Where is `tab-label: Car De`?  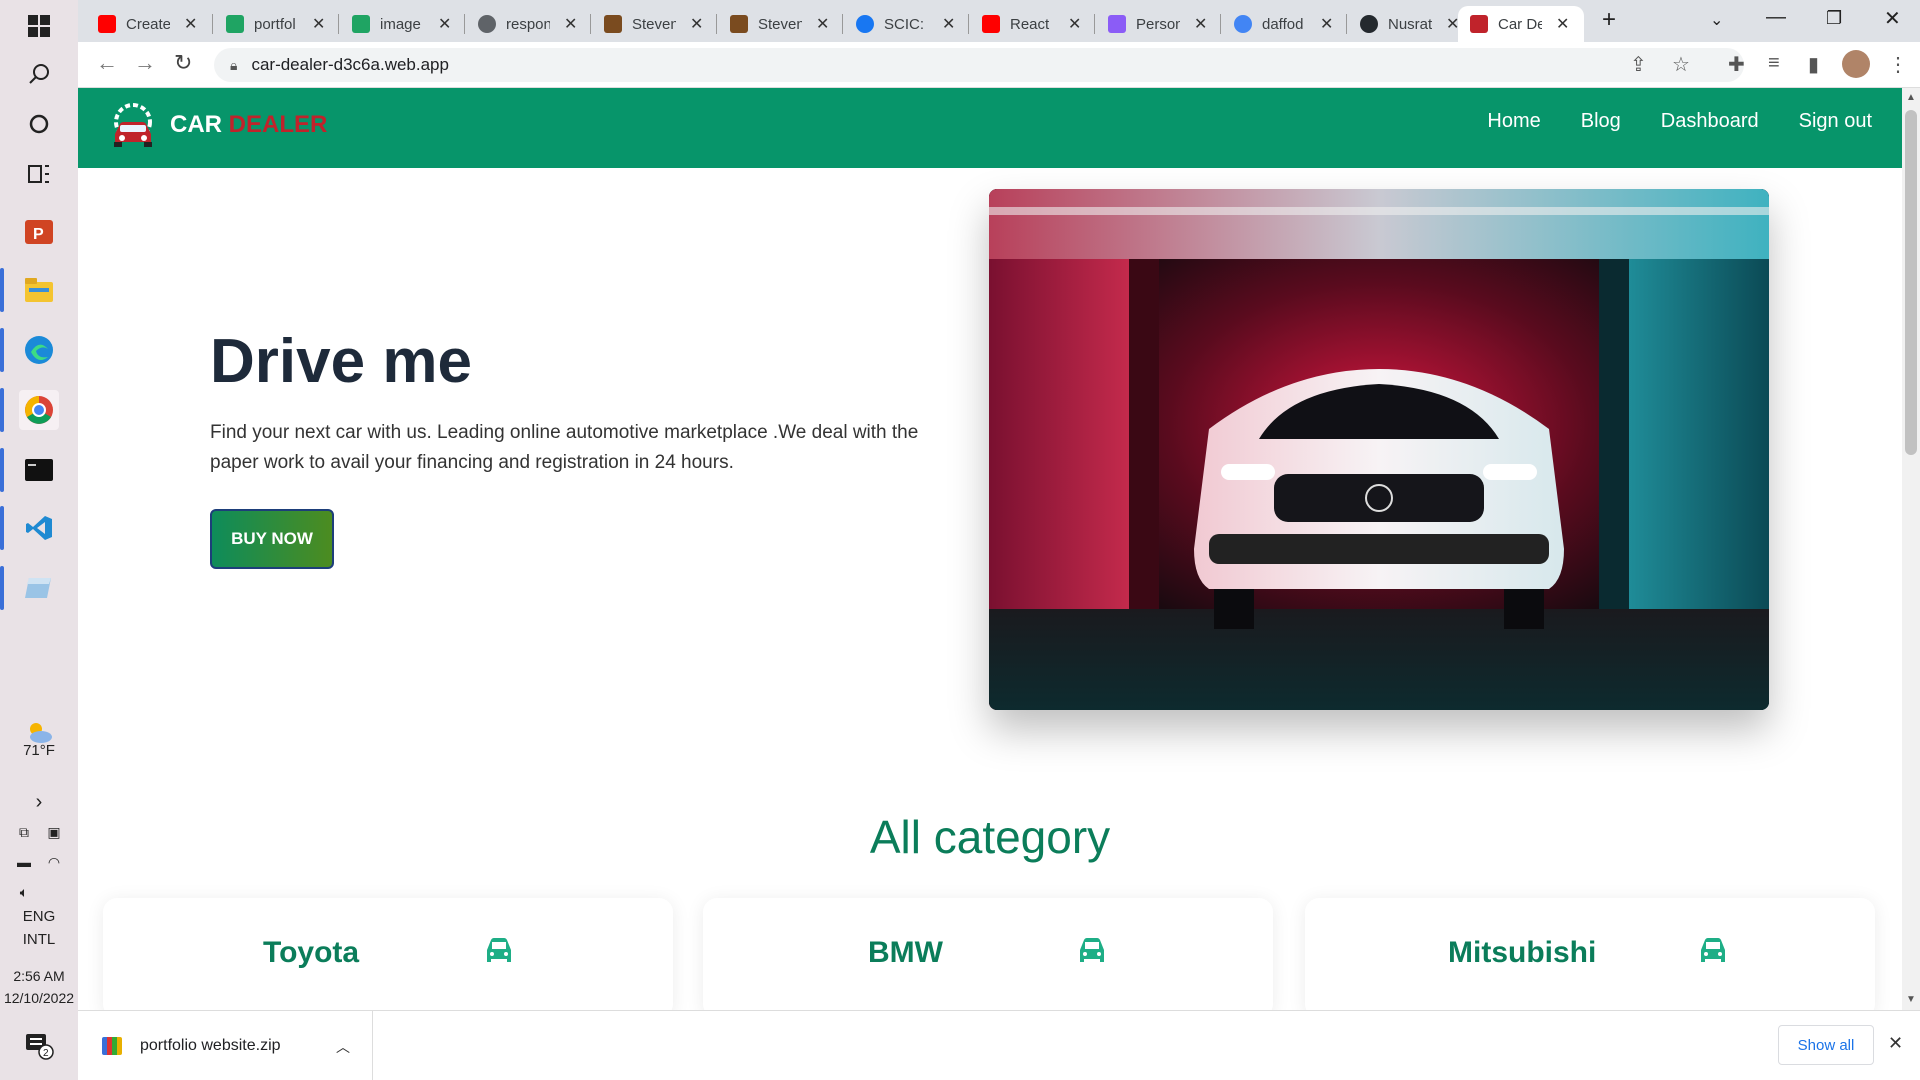 tab-label: Car De is located at coordinates (1520, 24).